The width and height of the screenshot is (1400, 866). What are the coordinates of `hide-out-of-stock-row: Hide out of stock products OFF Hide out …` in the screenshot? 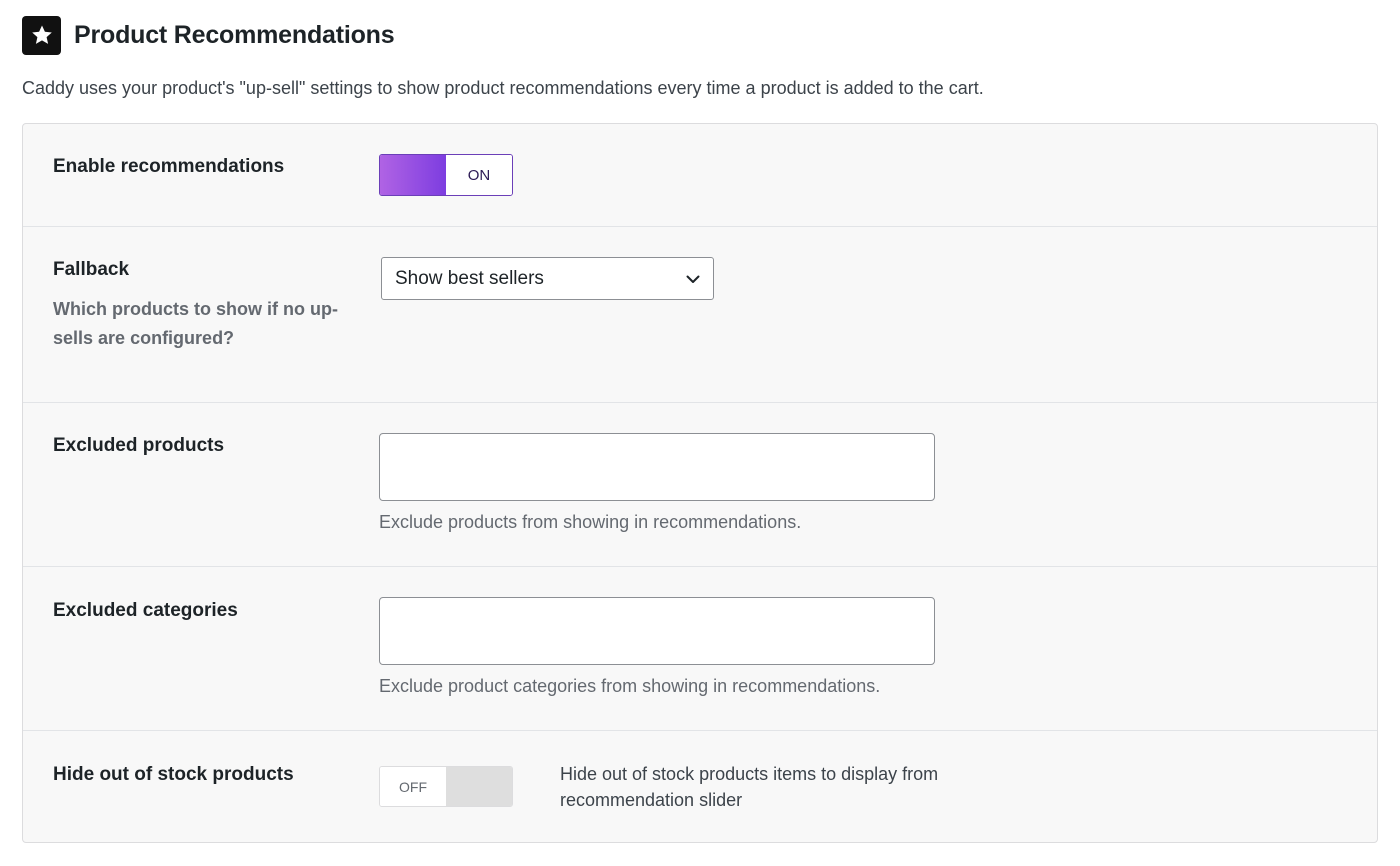 It's located at (700, 786).